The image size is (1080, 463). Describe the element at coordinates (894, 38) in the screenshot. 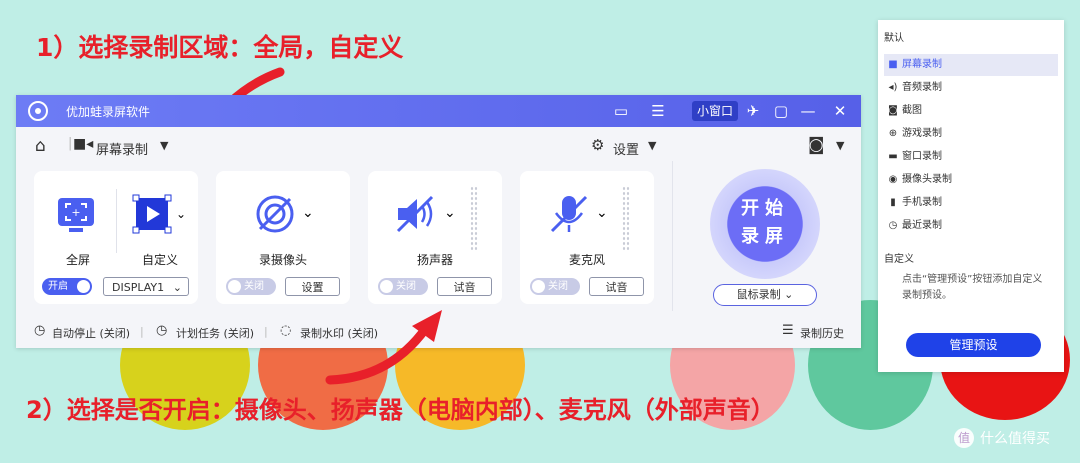

I see `panel-default-header: 默认` at that location.